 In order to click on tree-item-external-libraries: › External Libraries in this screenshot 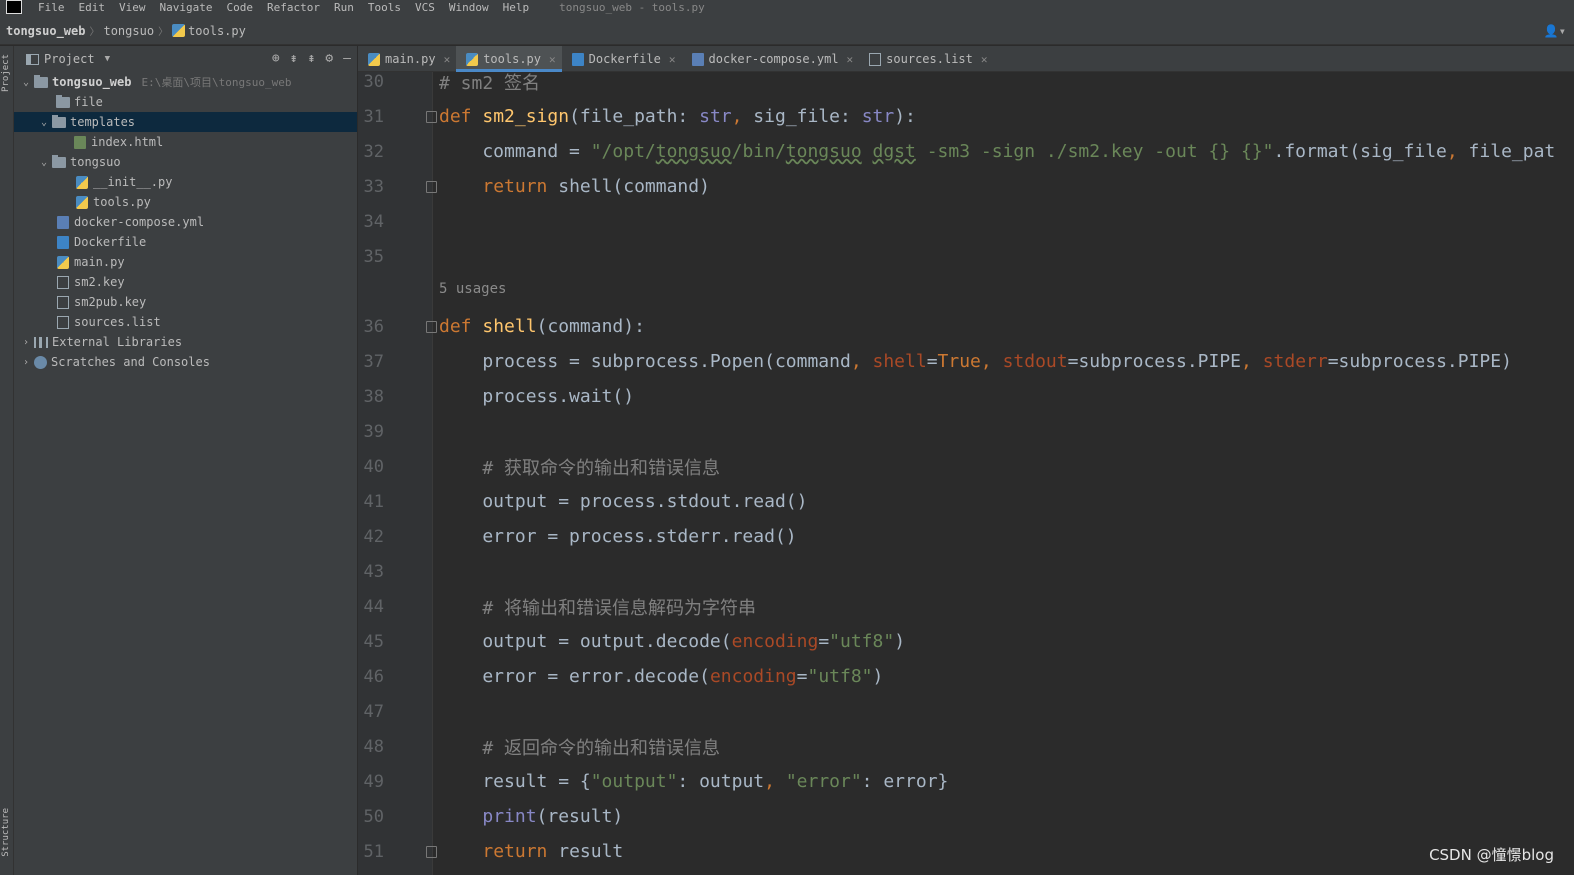, I will do `click(185, 342)`.